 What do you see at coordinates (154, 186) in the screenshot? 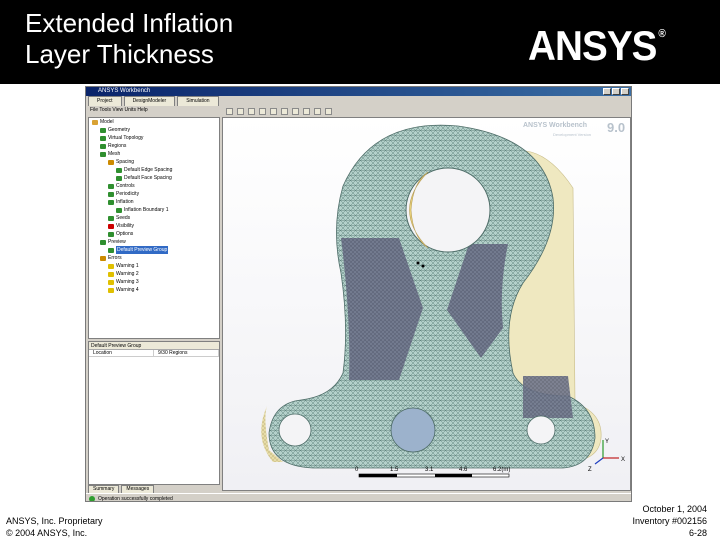
I see `tree-item: Controls` at bounding box center [154, 186].